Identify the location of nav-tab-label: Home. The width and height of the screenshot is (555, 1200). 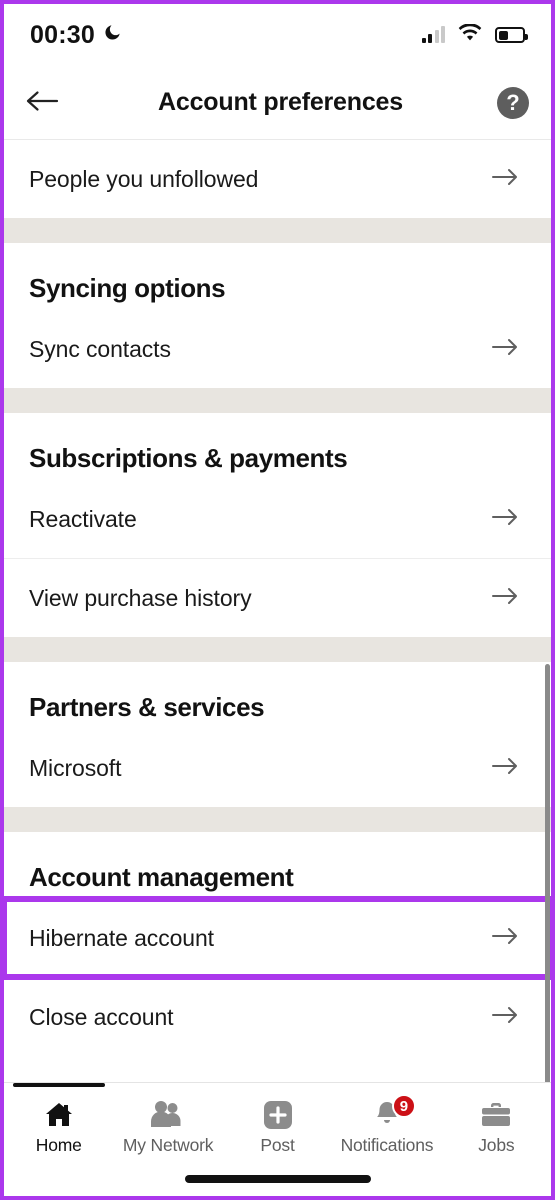
(58, 1145).